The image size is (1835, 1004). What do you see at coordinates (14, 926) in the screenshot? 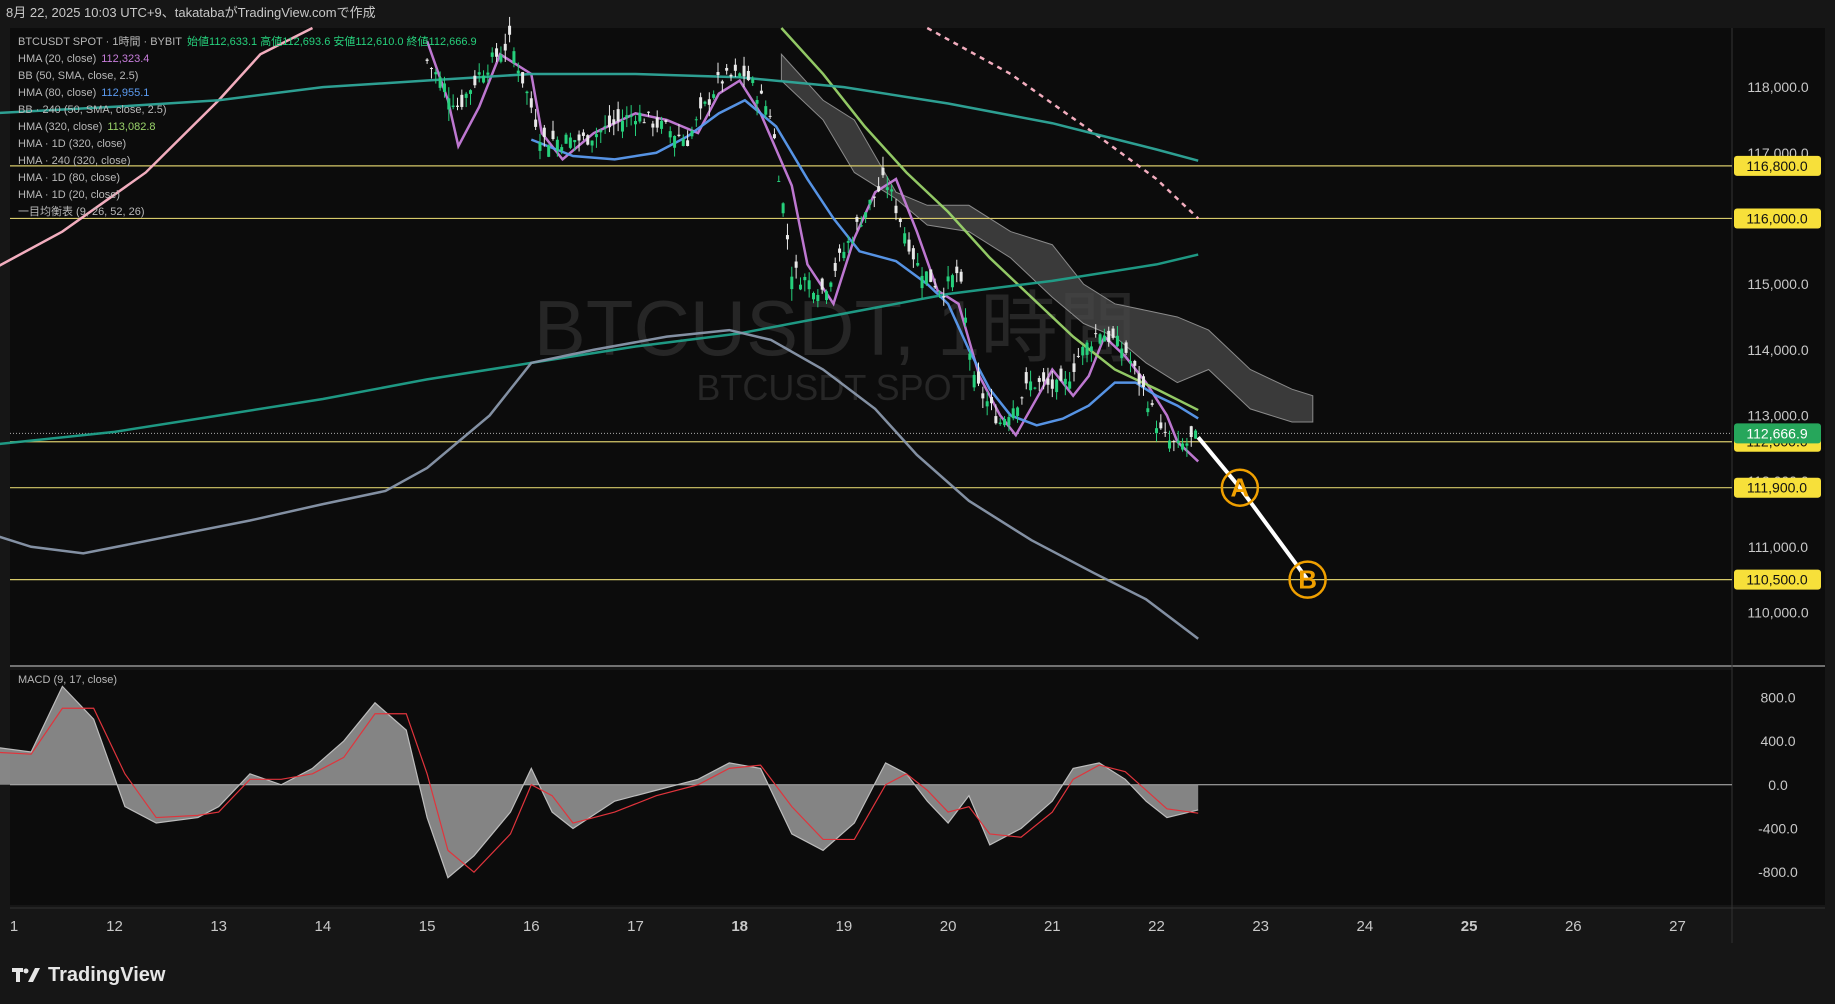
I see `time-tick-label: 1` at bounding box center [14, 926].